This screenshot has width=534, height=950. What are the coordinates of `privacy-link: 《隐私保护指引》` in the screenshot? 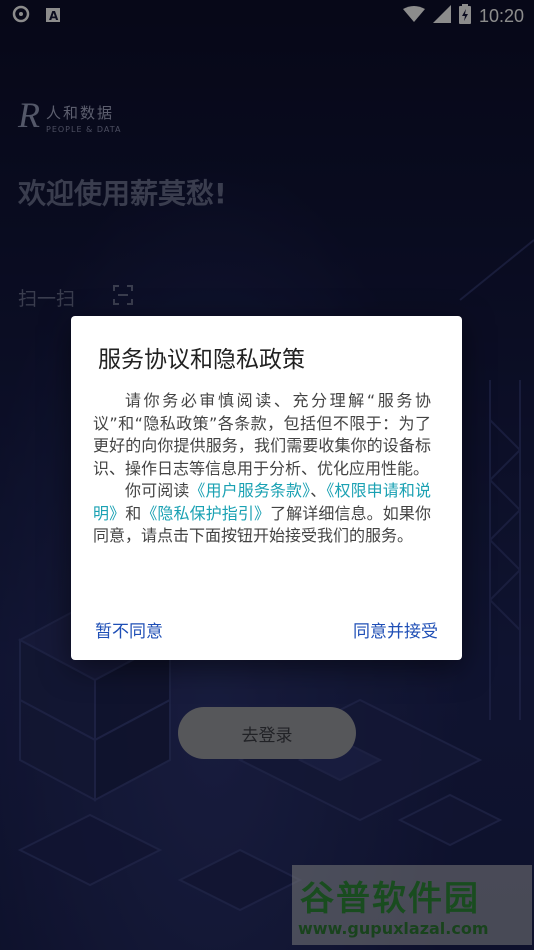 It's located at (205, 513).